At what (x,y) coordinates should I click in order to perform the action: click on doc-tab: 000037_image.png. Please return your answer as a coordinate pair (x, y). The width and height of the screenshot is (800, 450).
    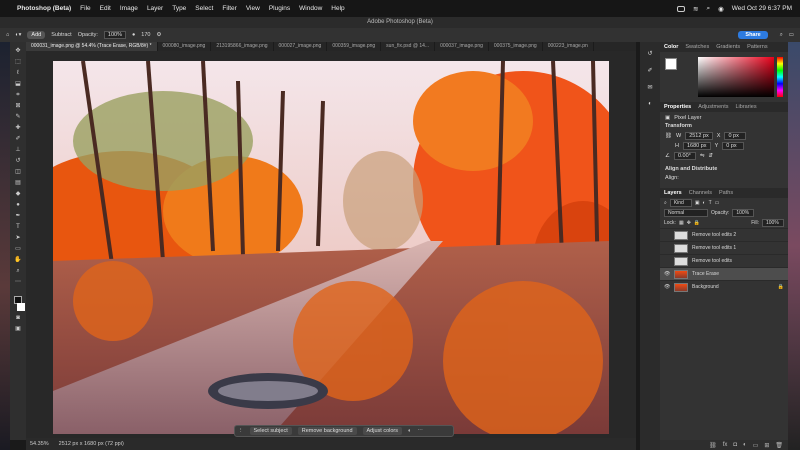
    Looking at the image, I should click on (462, 46).